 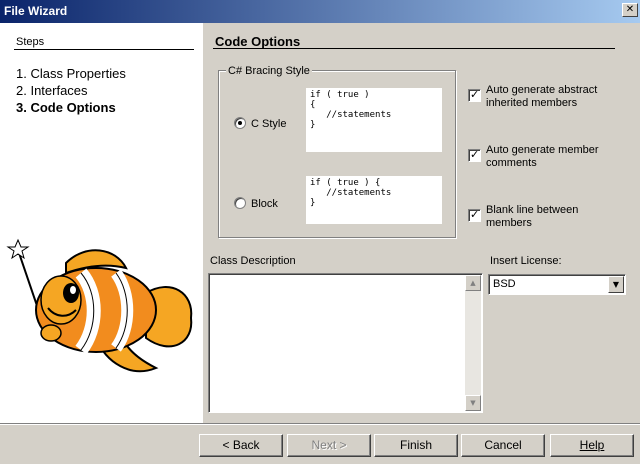 What do you see at coordinates (542, 96) in the screenshot?
I see `abstract-members-label: Auto generate abstract inherited members` at bounding box center [542, 96].